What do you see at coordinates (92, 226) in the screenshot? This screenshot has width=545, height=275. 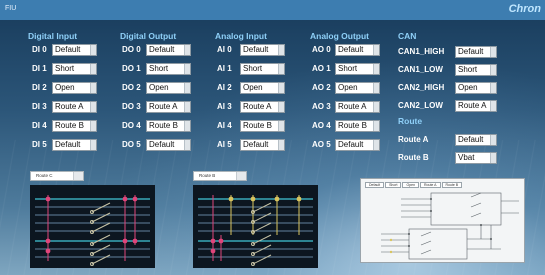 I see `switch-matrix-left` at bounding box center [92, 226].